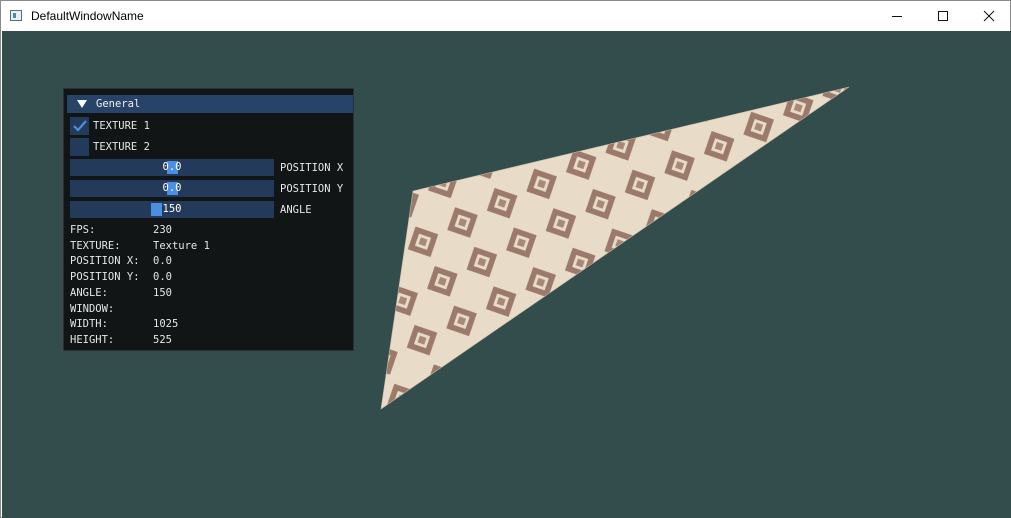 This screenshot has height=518, width=1011. Describe the element at coordinates (121, 126) in the screenshot. I see `checkbox-label: TEXTURE 1` at that location.